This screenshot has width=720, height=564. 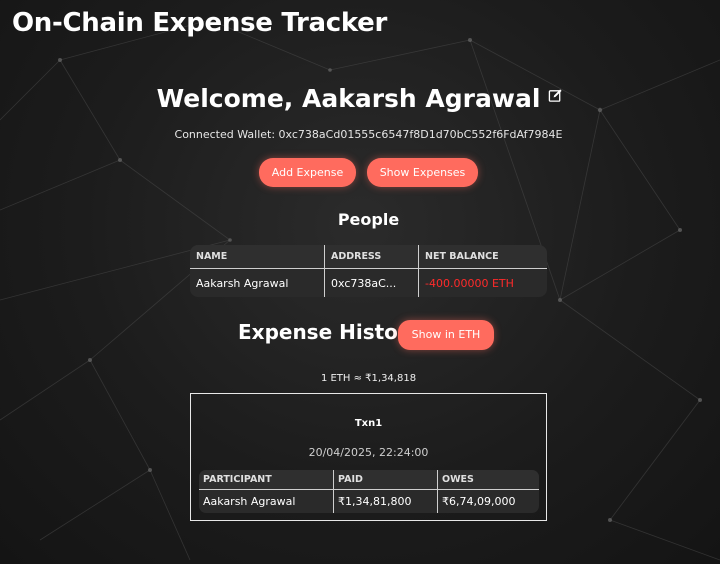 What do you see at coordinates (242, 283) in the screenshot?
I see `person-name: Aakarsh Agrawal` at bounding box center [242, 283].